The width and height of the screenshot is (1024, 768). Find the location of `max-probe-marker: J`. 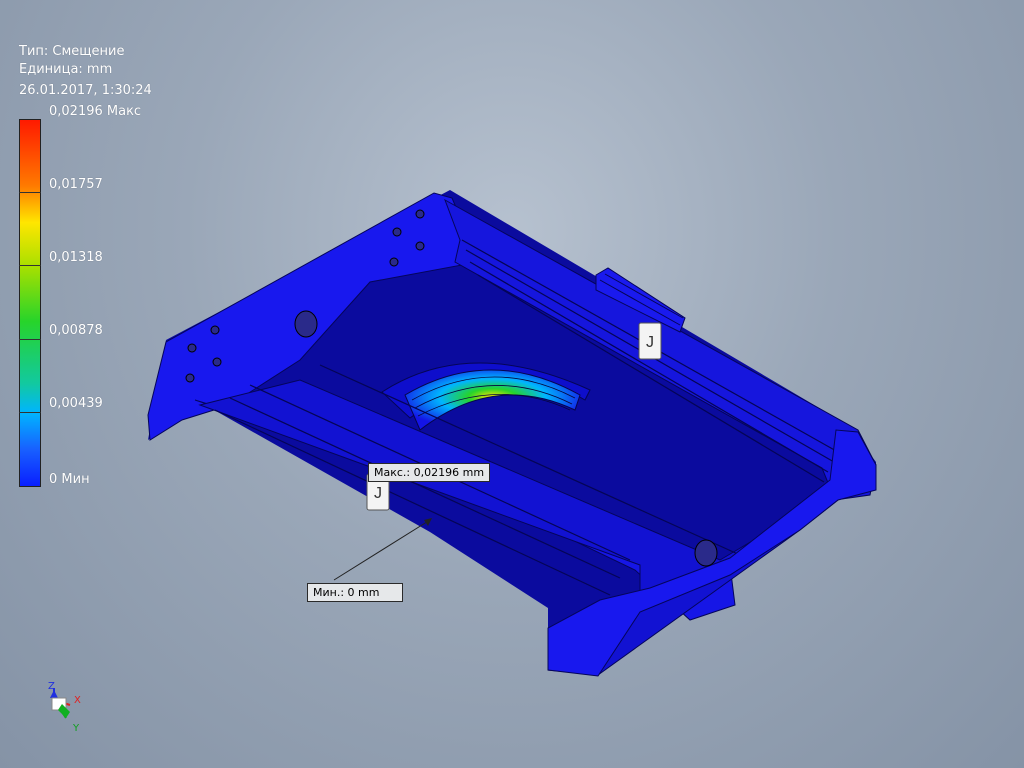

max-probe-marker: J is located at coordinates (650, 341).